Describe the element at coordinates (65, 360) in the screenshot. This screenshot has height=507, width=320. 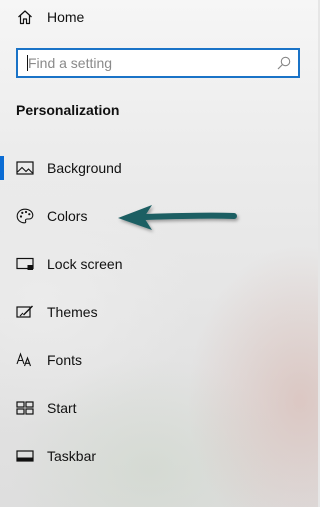
I see `nav-item-label: Fonts` at that location.